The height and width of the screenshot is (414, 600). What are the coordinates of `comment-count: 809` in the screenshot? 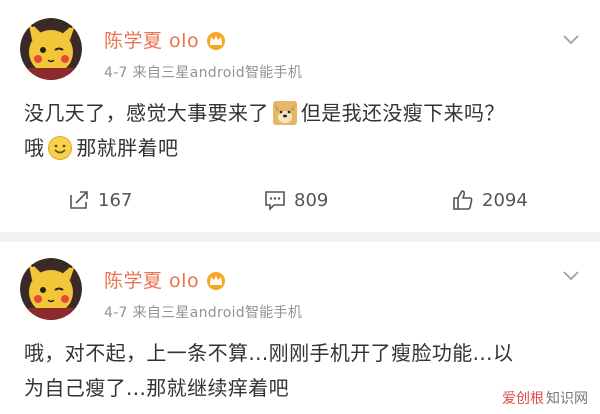 It's located at (311, 200).